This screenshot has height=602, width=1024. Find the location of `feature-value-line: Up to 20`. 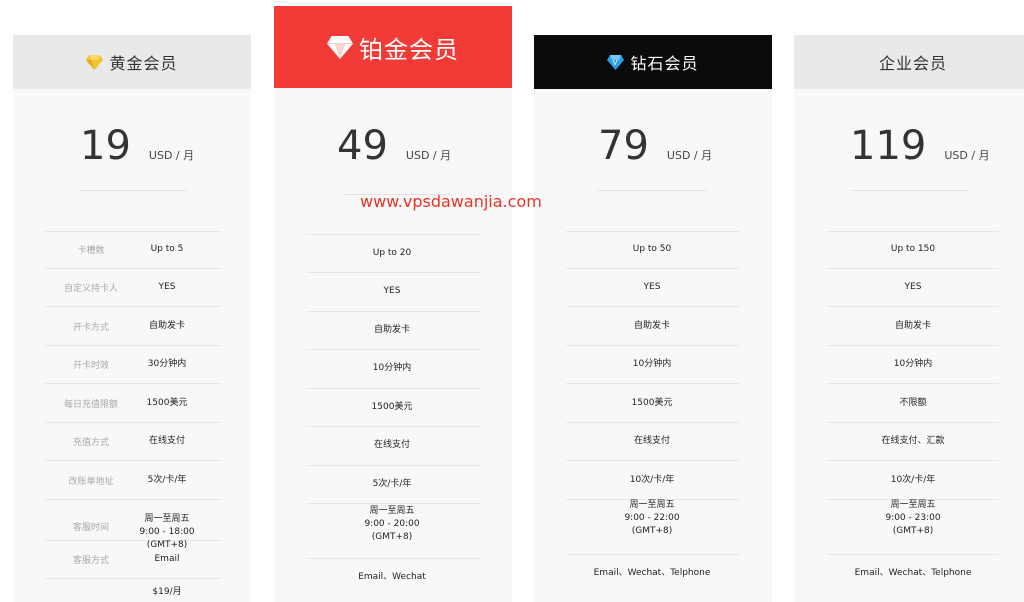

feature-value-line: Up to 20 is located at coordinates (392, 252).